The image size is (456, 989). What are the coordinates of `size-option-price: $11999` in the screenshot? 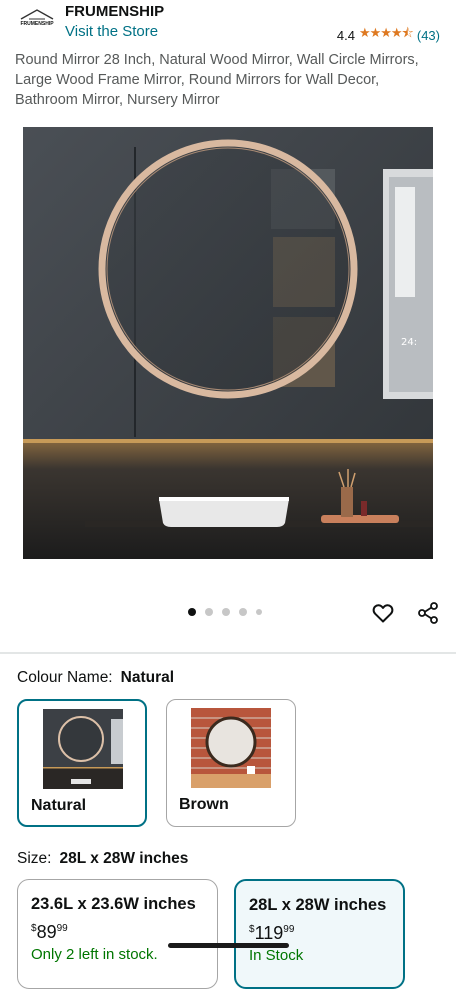 It's located at (271, 933).